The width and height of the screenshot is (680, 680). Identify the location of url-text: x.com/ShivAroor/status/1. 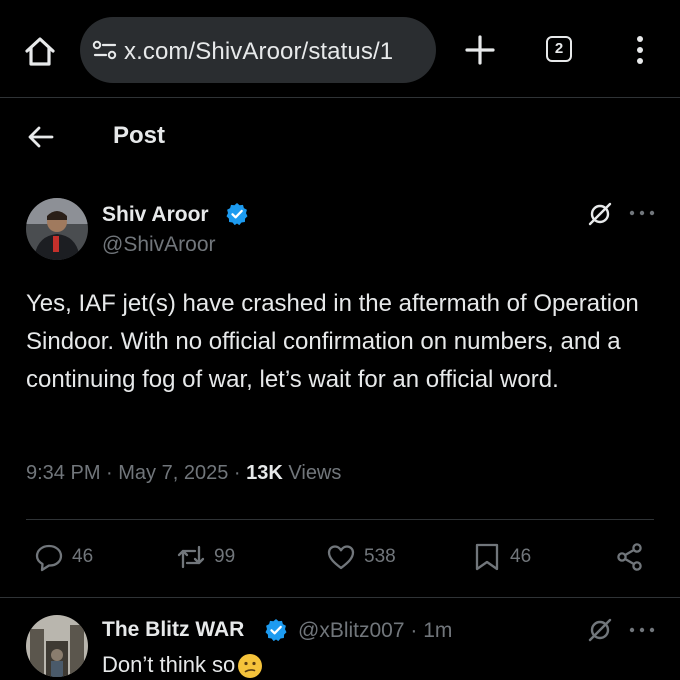
(258, 52).